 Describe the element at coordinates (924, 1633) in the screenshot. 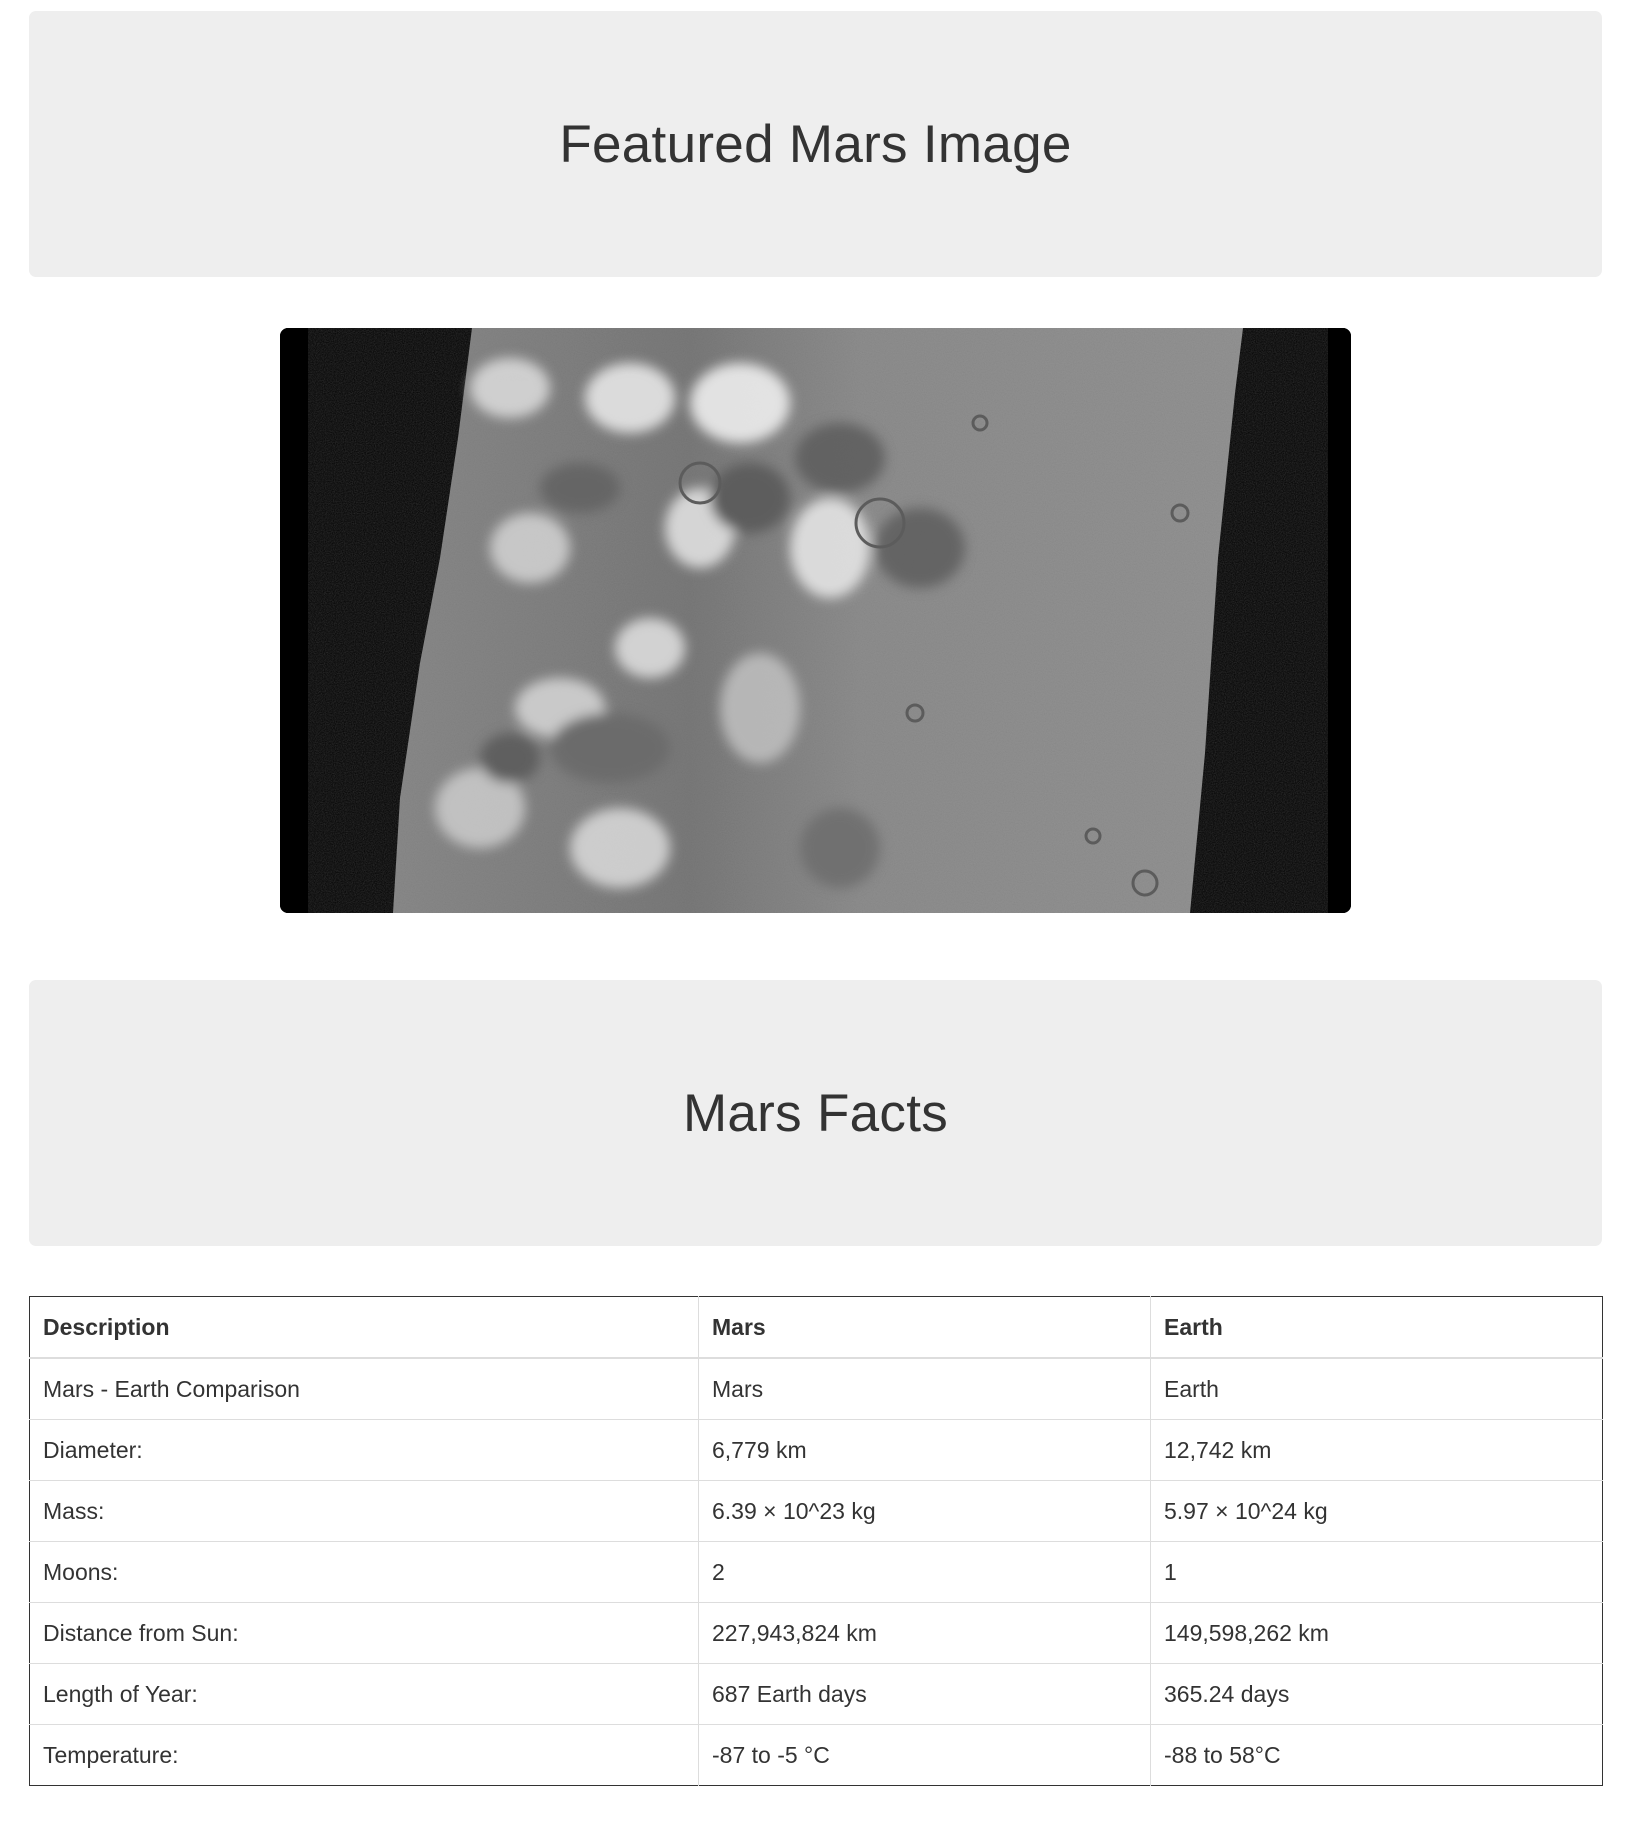

I see `cell-mars: 227,943,824 km` at that location.